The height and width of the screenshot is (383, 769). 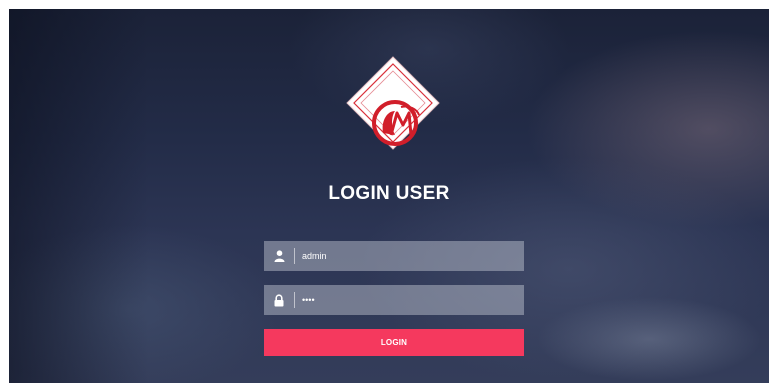 I want to click on page-title: LOGIN USER, so click(x=389, y=193).